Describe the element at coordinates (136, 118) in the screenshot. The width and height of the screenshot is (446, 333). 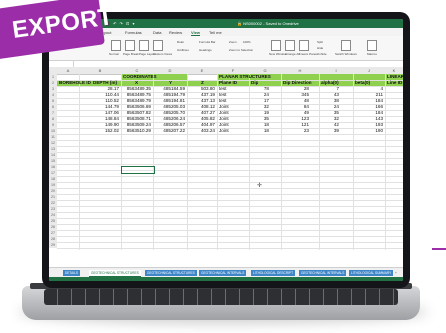
I see `cell-x: 8563508.71` at that location.